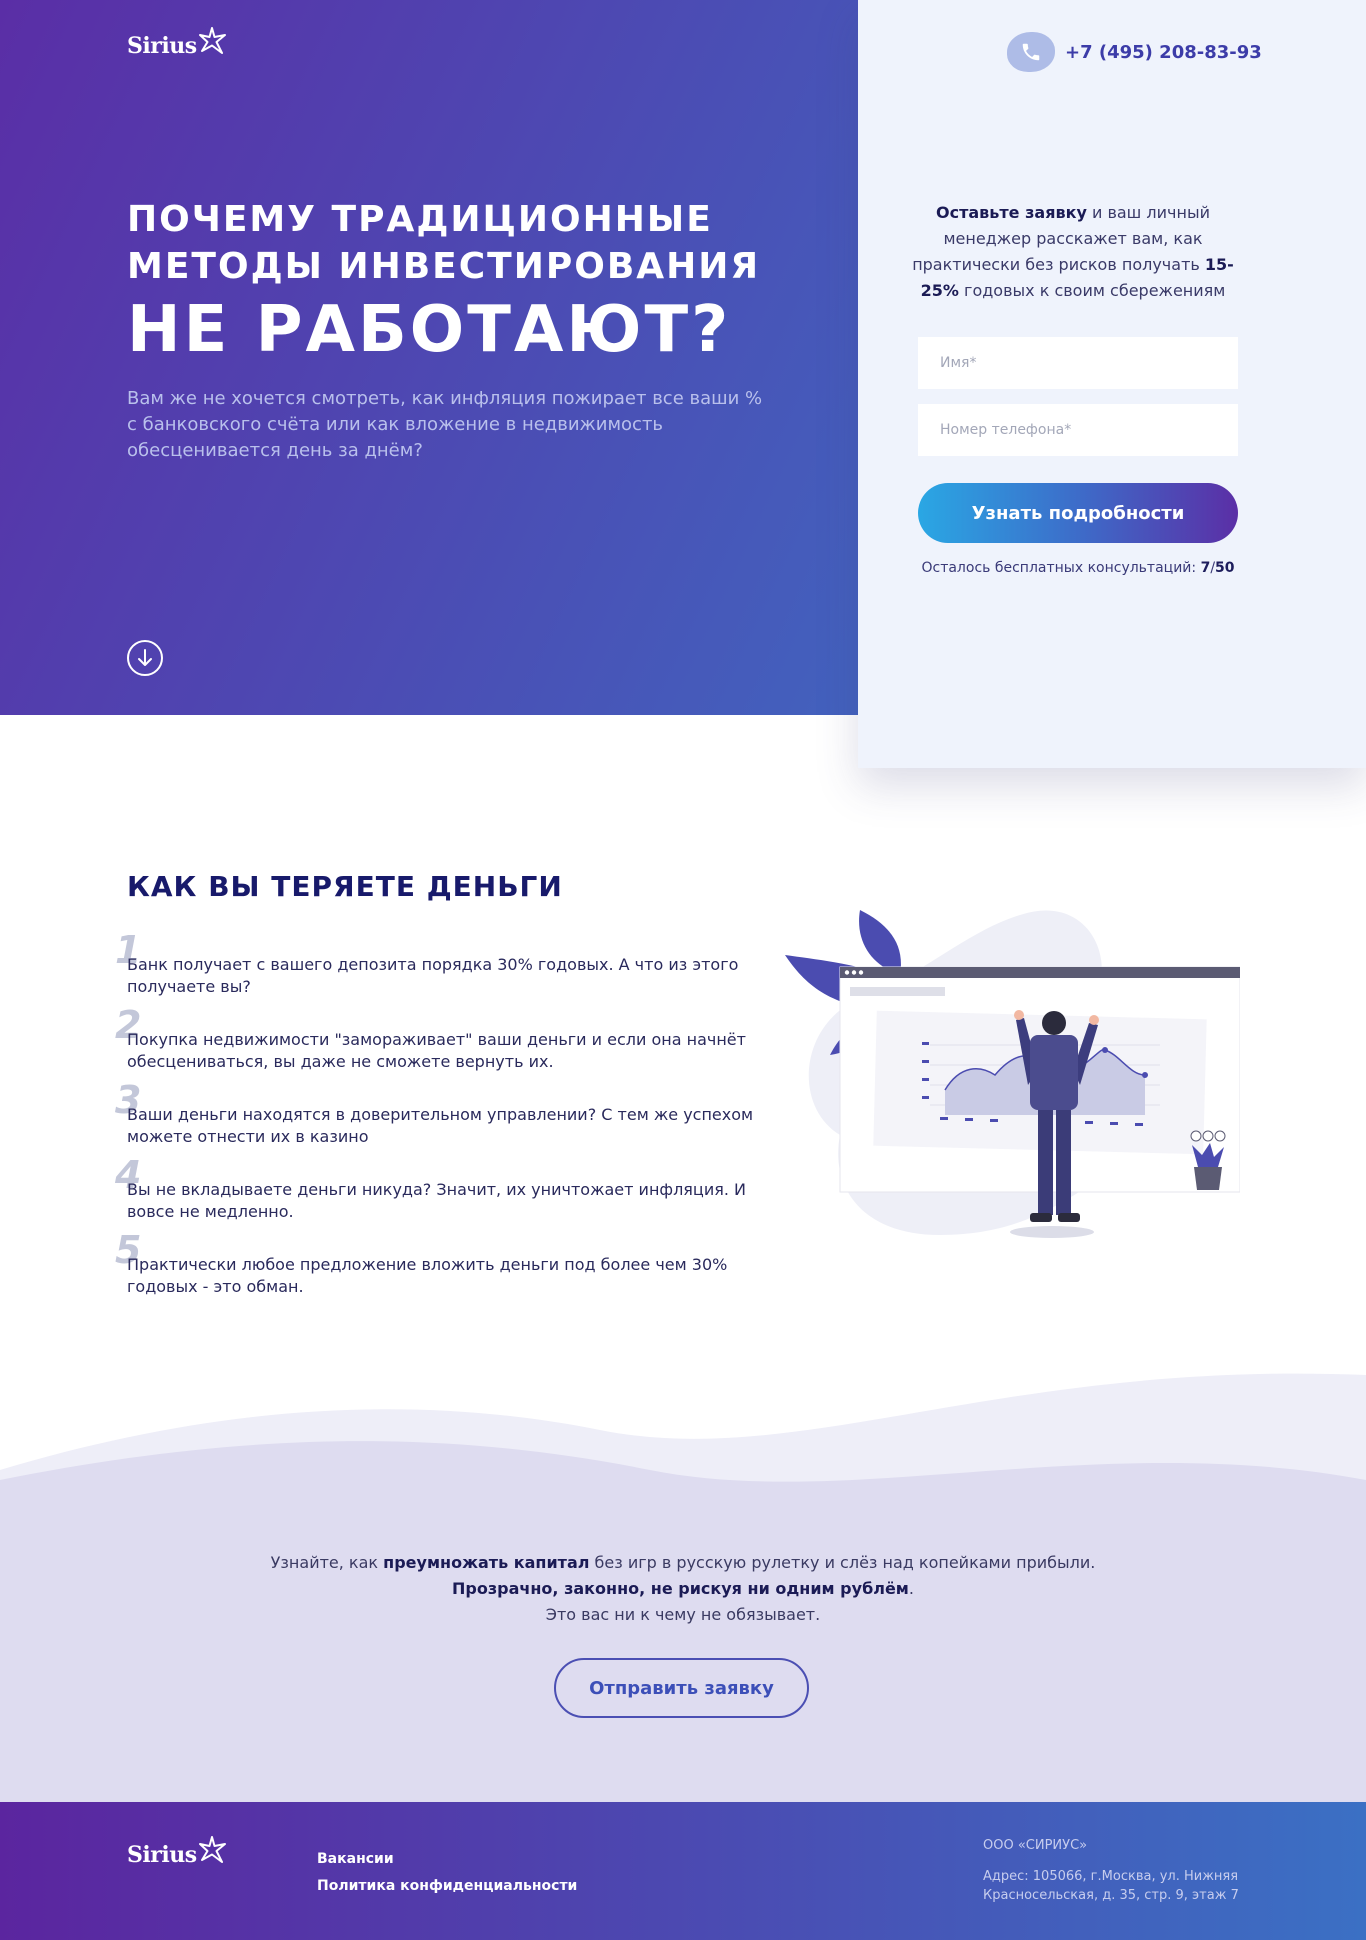 Image resolution: width=1366 pixels, height=1940 pixels. What do you see at coordinates (681, 1688) in the screenshot?
I see `send-request-button: Отправить заявку` at bounding box center [681, 1688].